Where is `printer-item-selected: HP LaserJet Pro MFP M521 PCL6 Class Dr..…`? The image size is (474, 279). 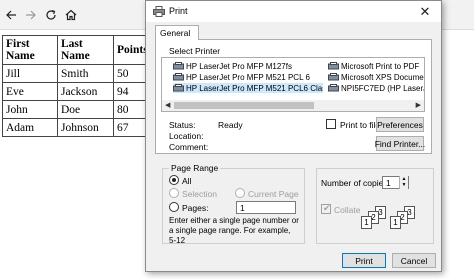 printer-item-selected: HP LaserJet Pro MFP M521 PCL6 Class Dr..… is located at coordinates (248, 88).